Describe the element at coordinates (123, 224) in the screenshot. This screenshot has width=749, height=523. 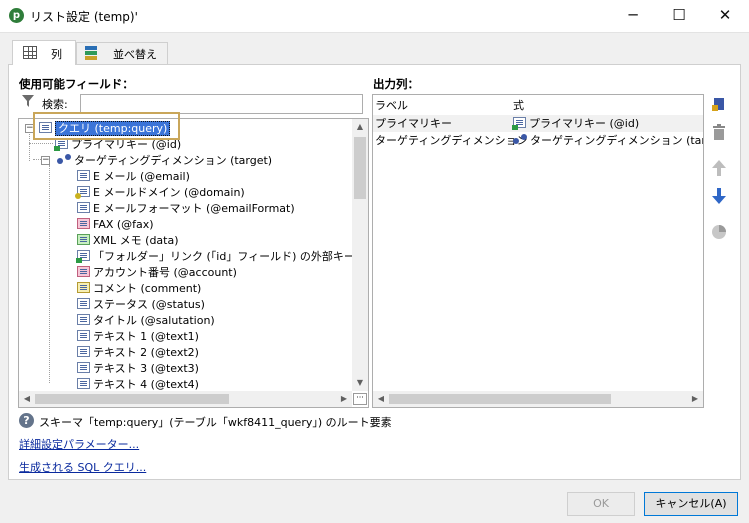
I see `tree-item-label: FAX (@fax)` at that location.